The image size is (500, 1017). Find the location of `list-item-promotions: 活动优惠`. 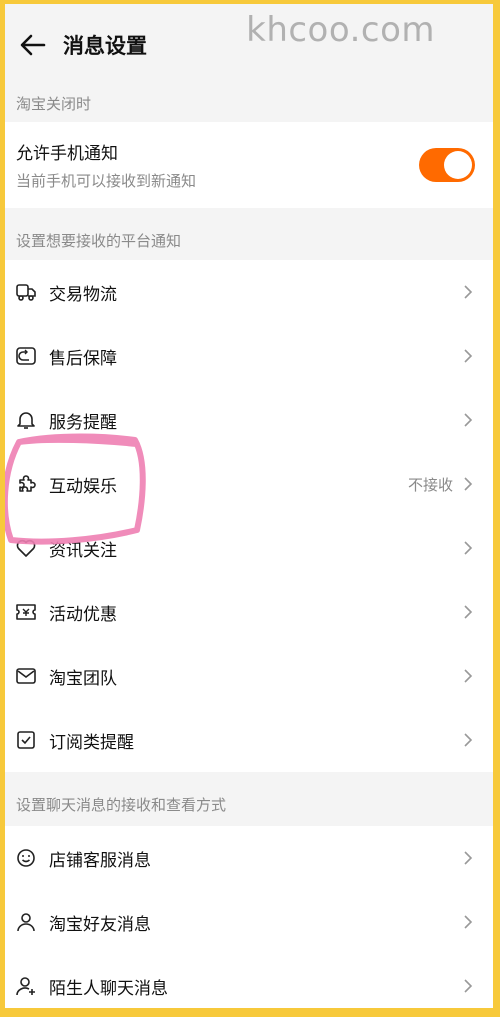

list-item-promotions: 活动优惠 is located at coordinates (249, 612).